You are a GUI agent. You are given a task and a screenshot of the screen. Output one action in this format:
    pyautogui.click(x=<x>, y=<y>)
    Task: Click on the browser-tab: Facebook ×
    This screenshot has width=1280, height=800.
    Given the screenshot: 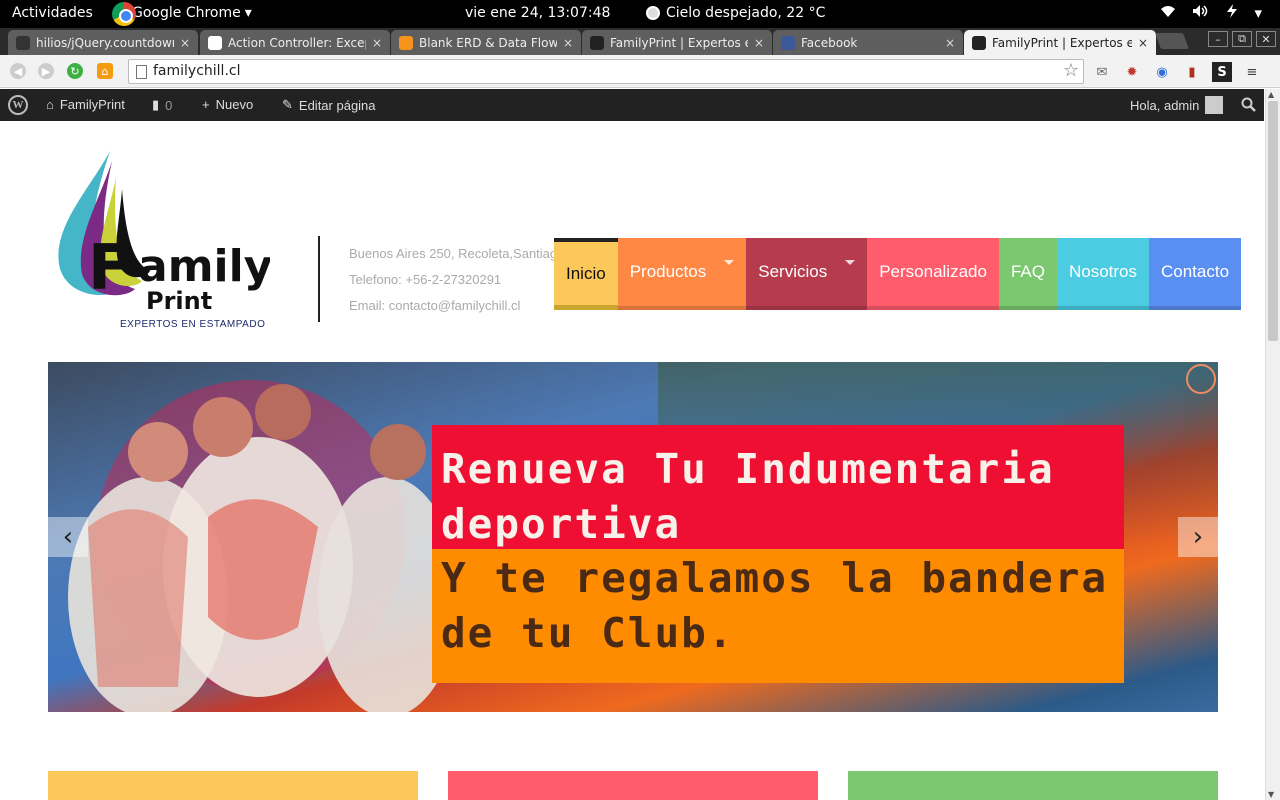 What is the action you would take?
    pyautogui.click(x=868, y=42)
    